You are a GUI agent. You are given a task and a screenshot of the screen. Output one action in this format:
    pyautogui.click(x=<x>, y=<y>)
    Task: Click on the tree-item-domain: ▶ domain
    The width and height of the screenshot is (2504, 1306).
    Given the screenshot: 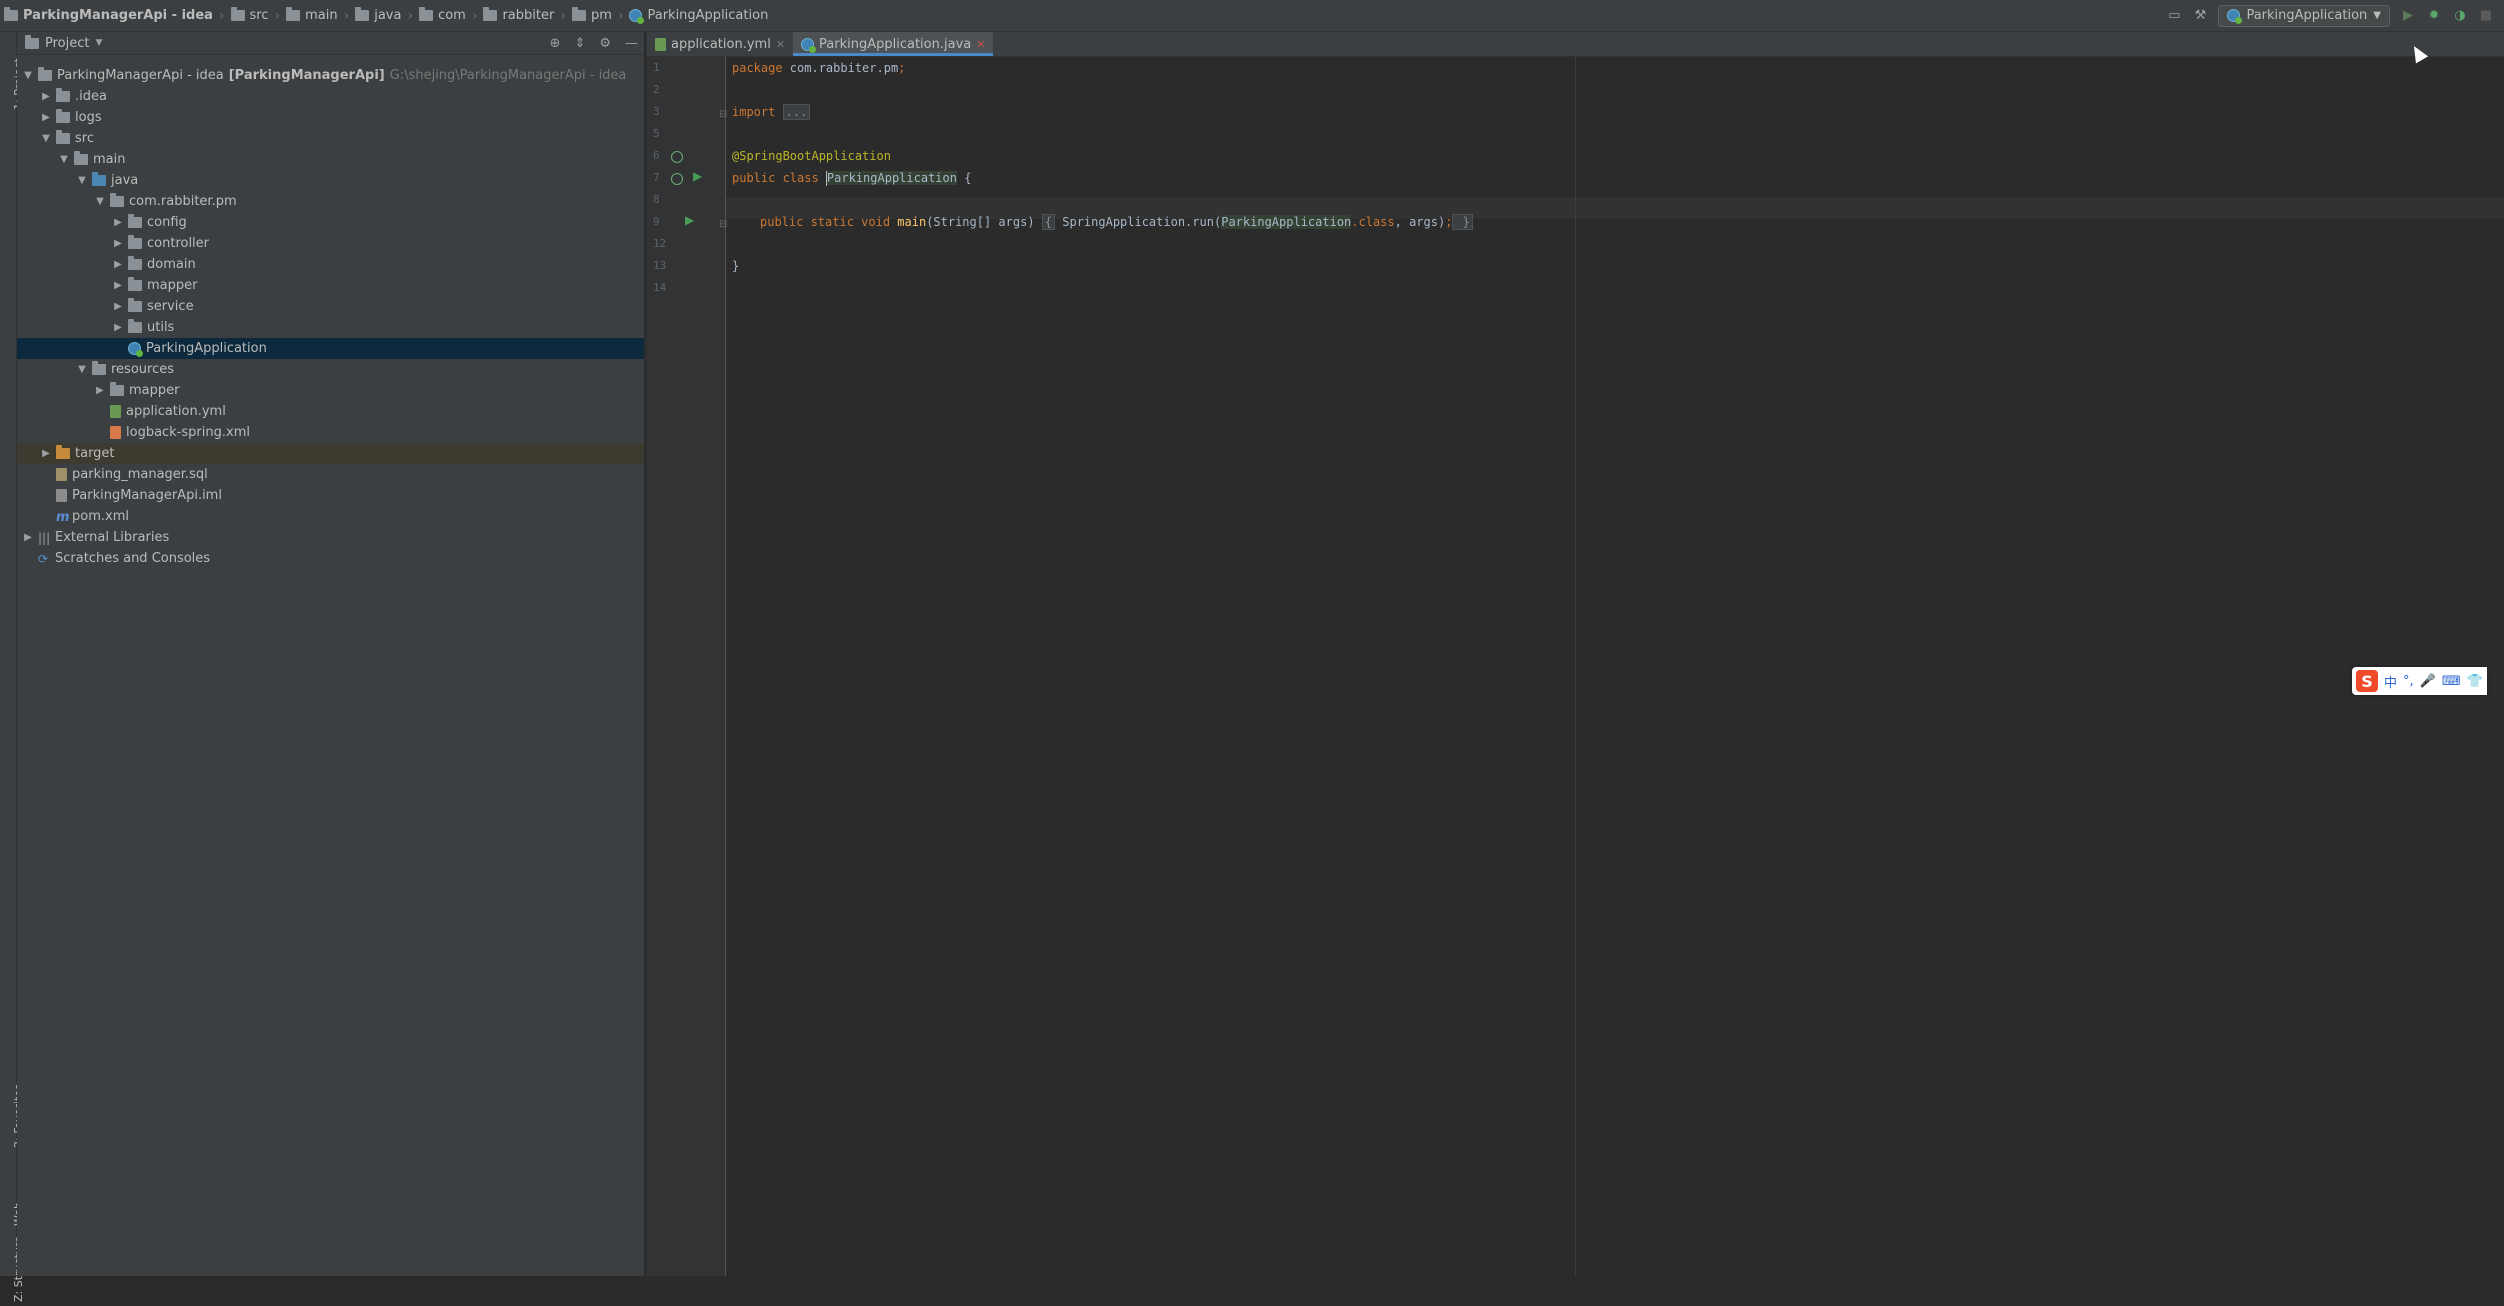 What is the action you would take?
    pyautogui.click(x=330, y=264)
    